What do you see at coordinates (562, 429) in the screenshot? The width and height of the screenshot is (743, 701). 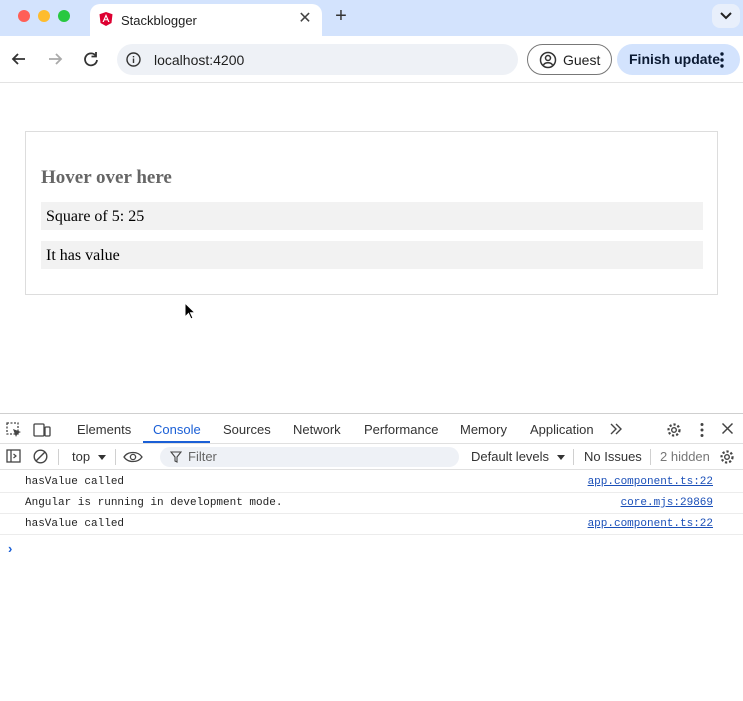 I see `tab-application: Application` at bounding box center [562, 429].